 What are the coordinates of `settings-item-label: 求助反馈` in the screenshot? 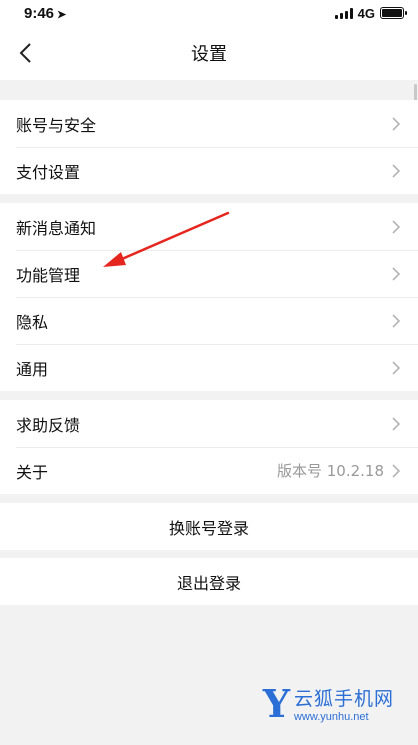 It's located at (48, 425).